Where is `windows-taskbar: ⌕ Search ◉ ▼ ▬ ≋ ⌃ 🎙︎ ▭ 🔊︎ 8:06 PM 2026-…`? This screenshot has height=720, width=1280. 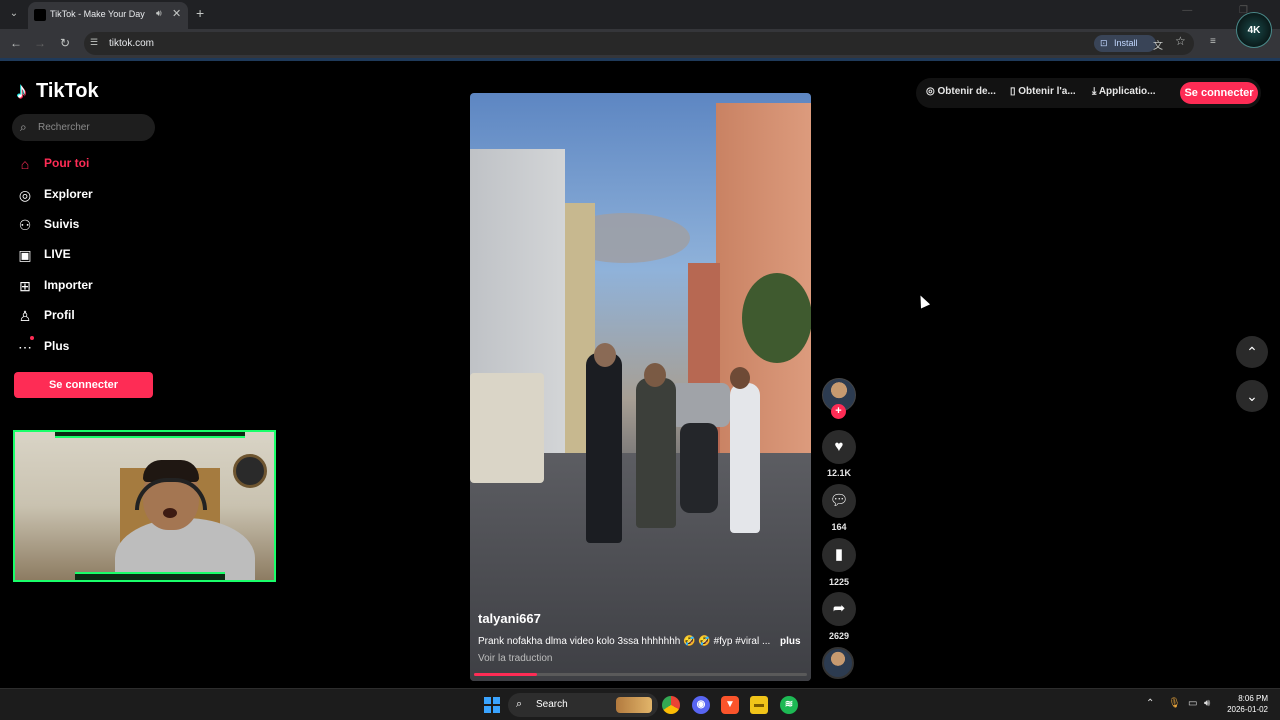
windows-taskbar: ⌕ Search ◉ ▼ ▬ ≋ ⌃ 🎙︎ ▭ 🔊︎ 8:06 PM 2026-… is located at coordinates (640, 704).